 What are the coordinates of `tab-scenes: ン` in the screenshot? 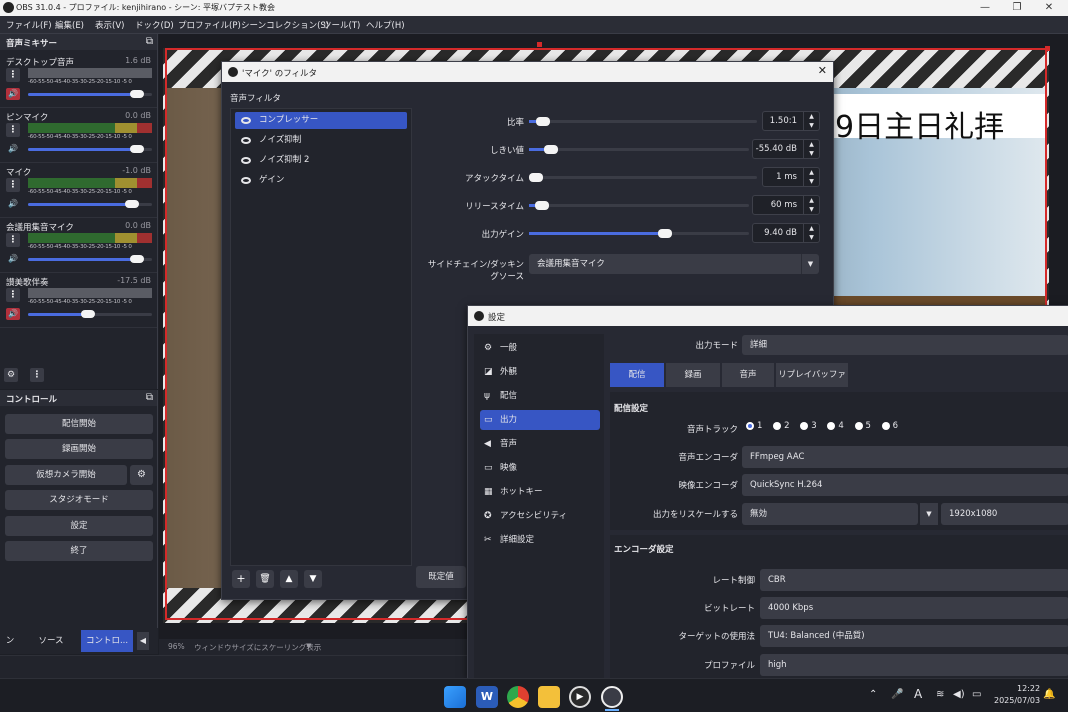 It's located at (10, 641).